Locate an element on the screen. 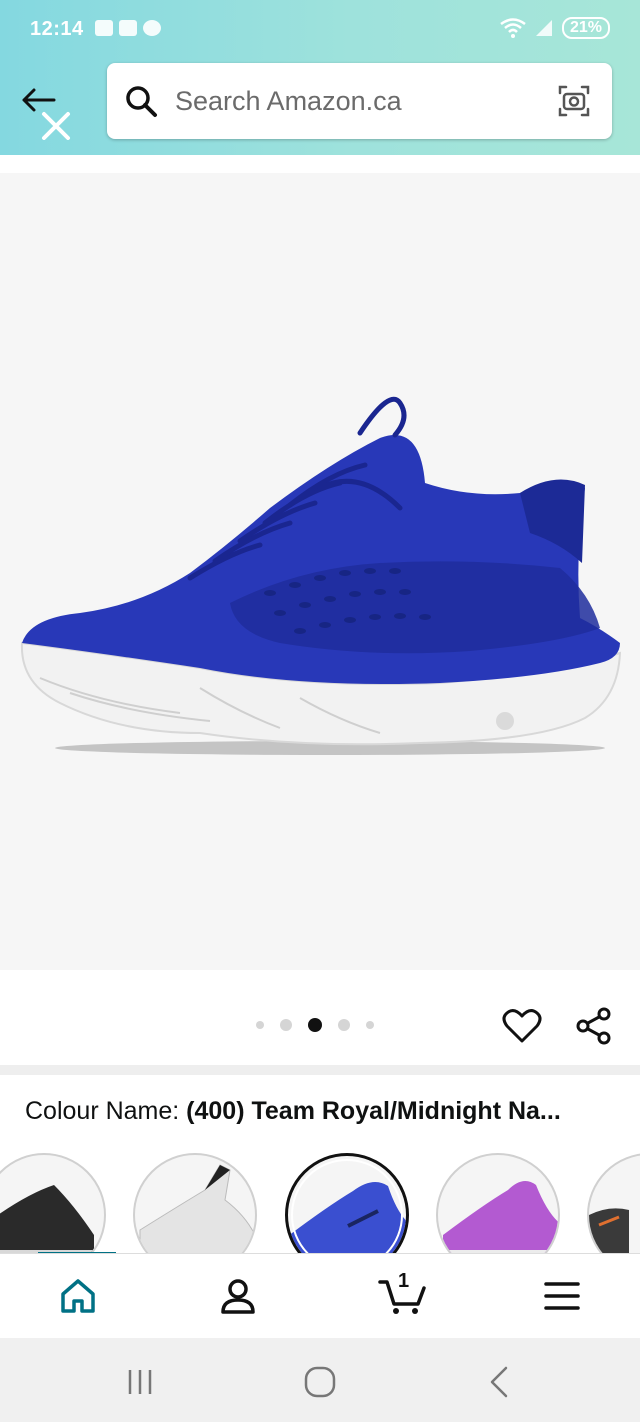 This screenshot has width=640, height=1422. battery-level: 21% is located at coordinates (585, 28).